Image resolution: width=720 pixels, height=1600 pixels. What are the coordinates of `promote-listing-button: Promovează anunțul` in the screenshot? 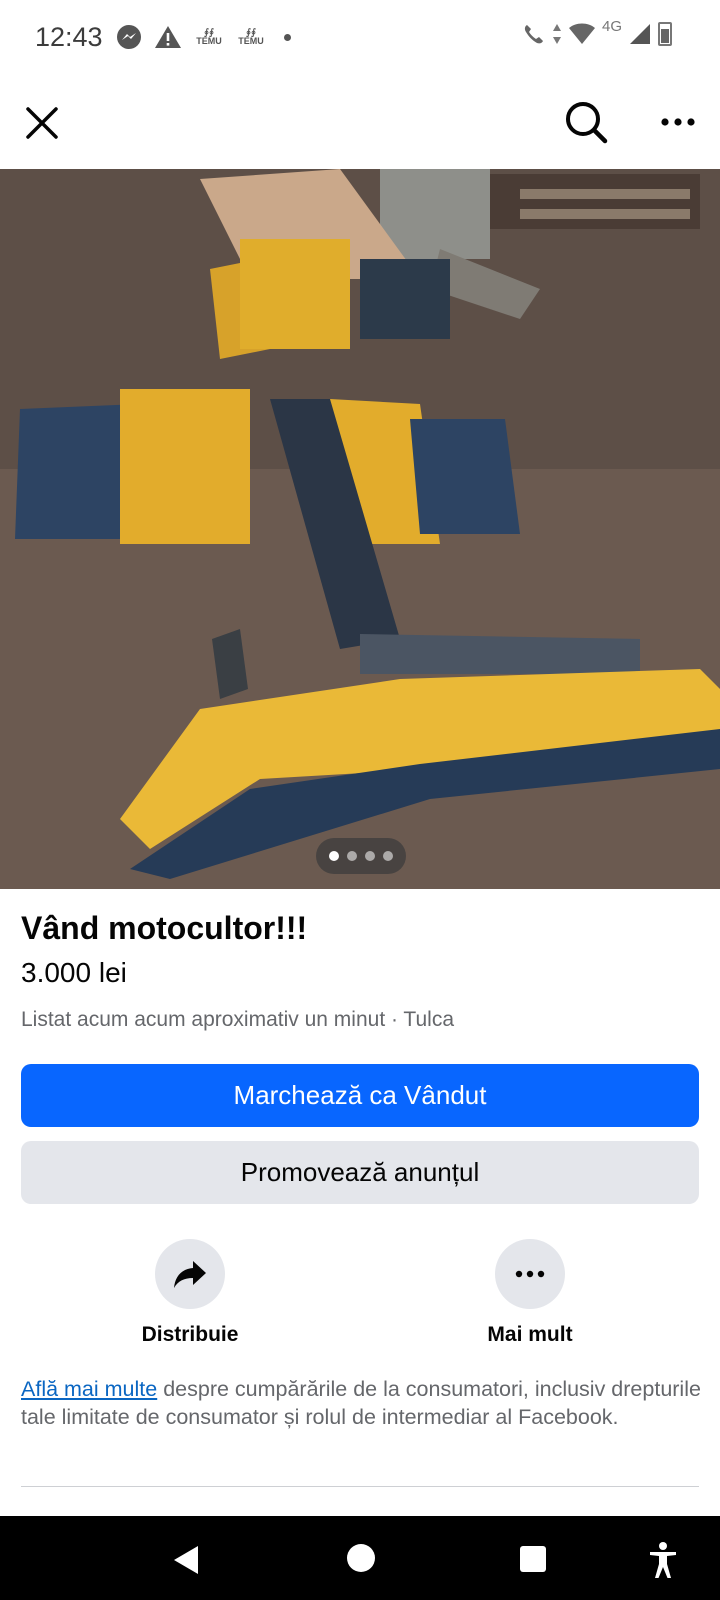 It's located at (360, 1172).